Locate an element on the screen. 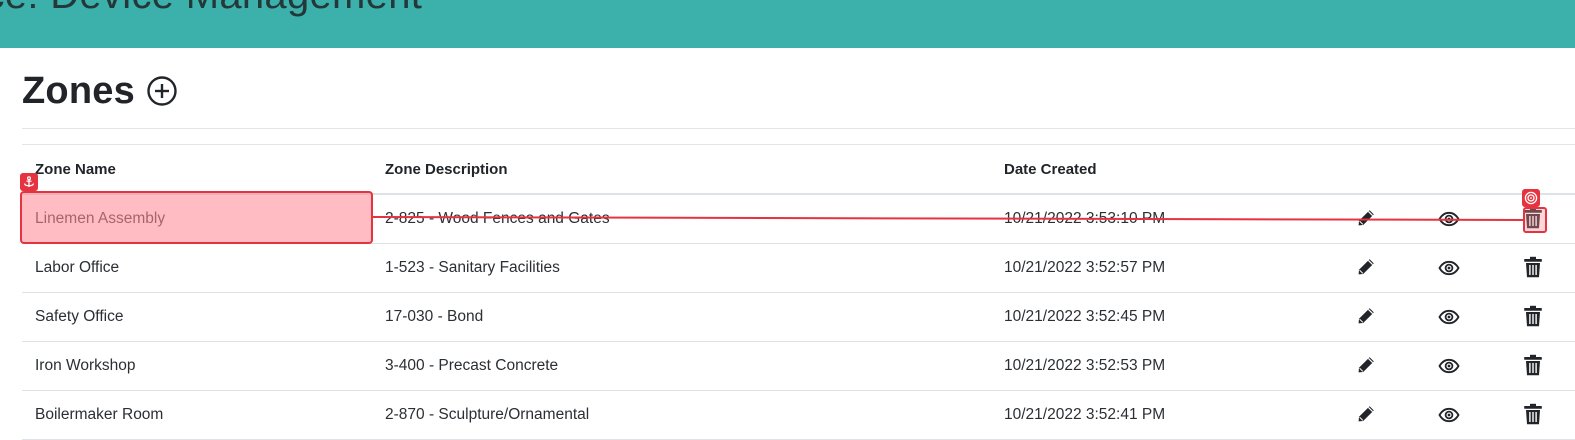 This screenshot has height=440, width=1575. date-created-cell: 10/21/2022 3:52:41 PM is located at coordinates (1157, 415).